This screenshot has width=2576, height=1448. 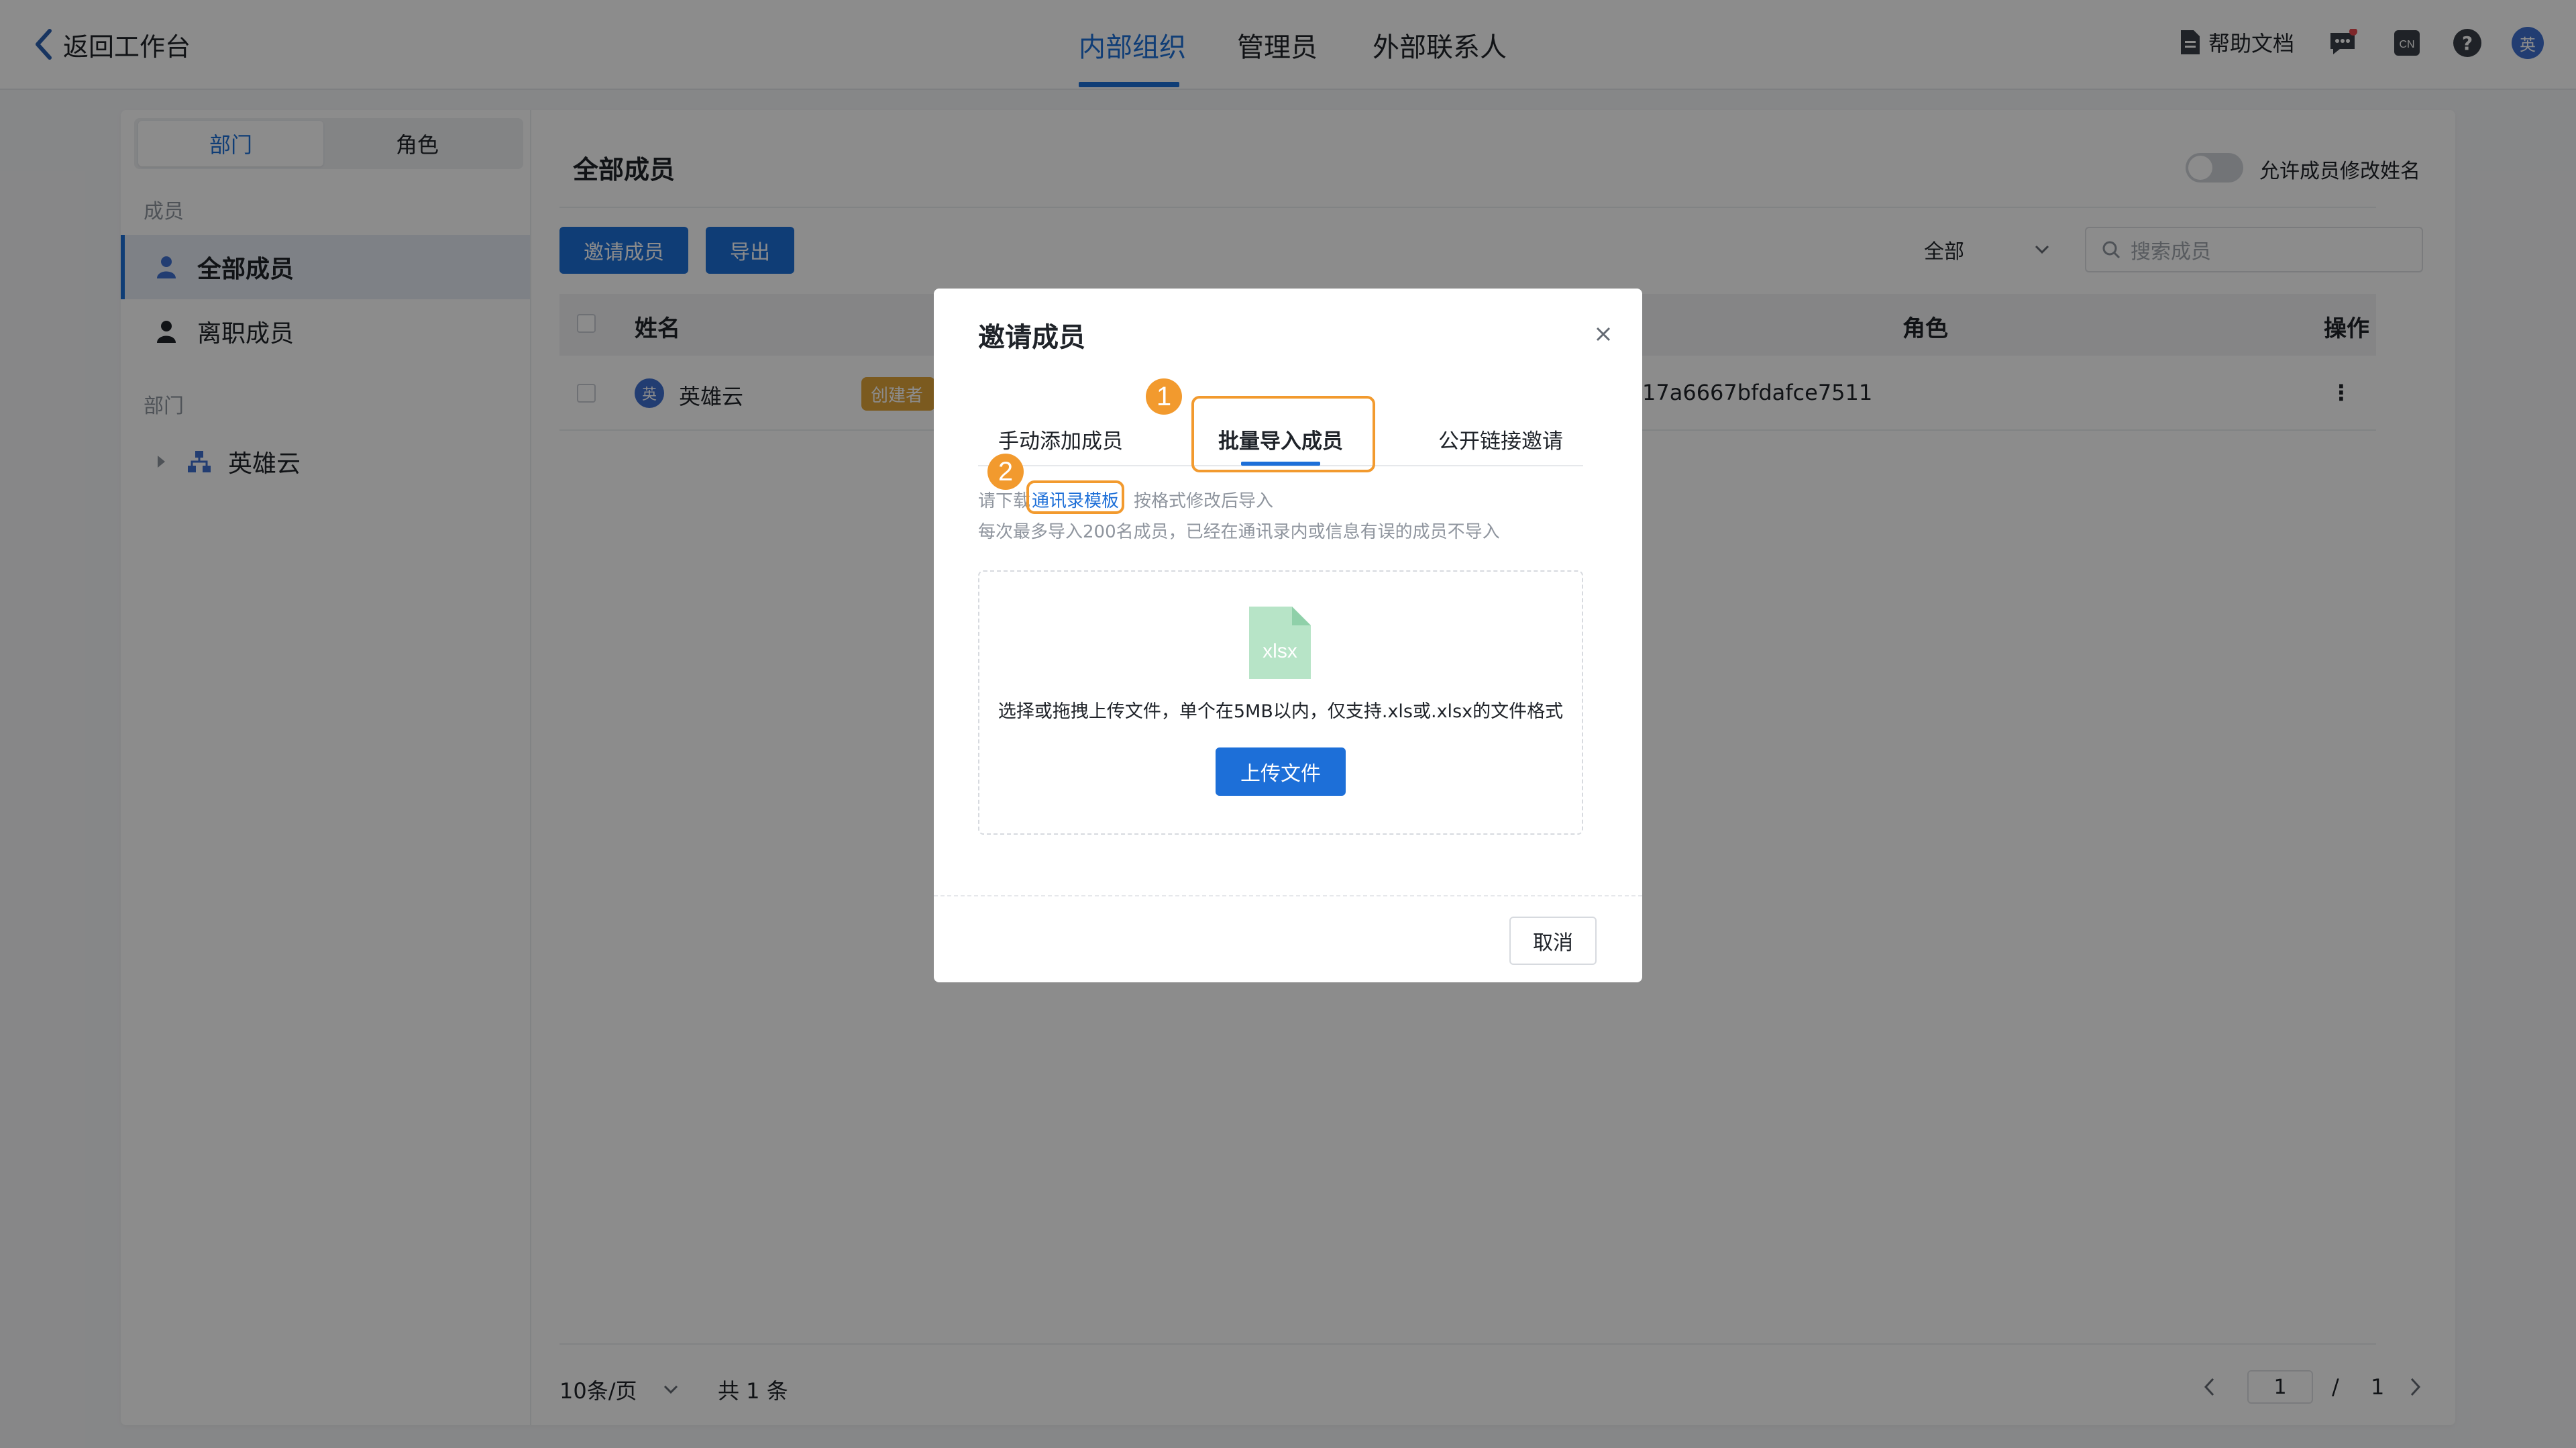 I want to click on dialog-title: 邀请成员, so click(x=1031, y=337).